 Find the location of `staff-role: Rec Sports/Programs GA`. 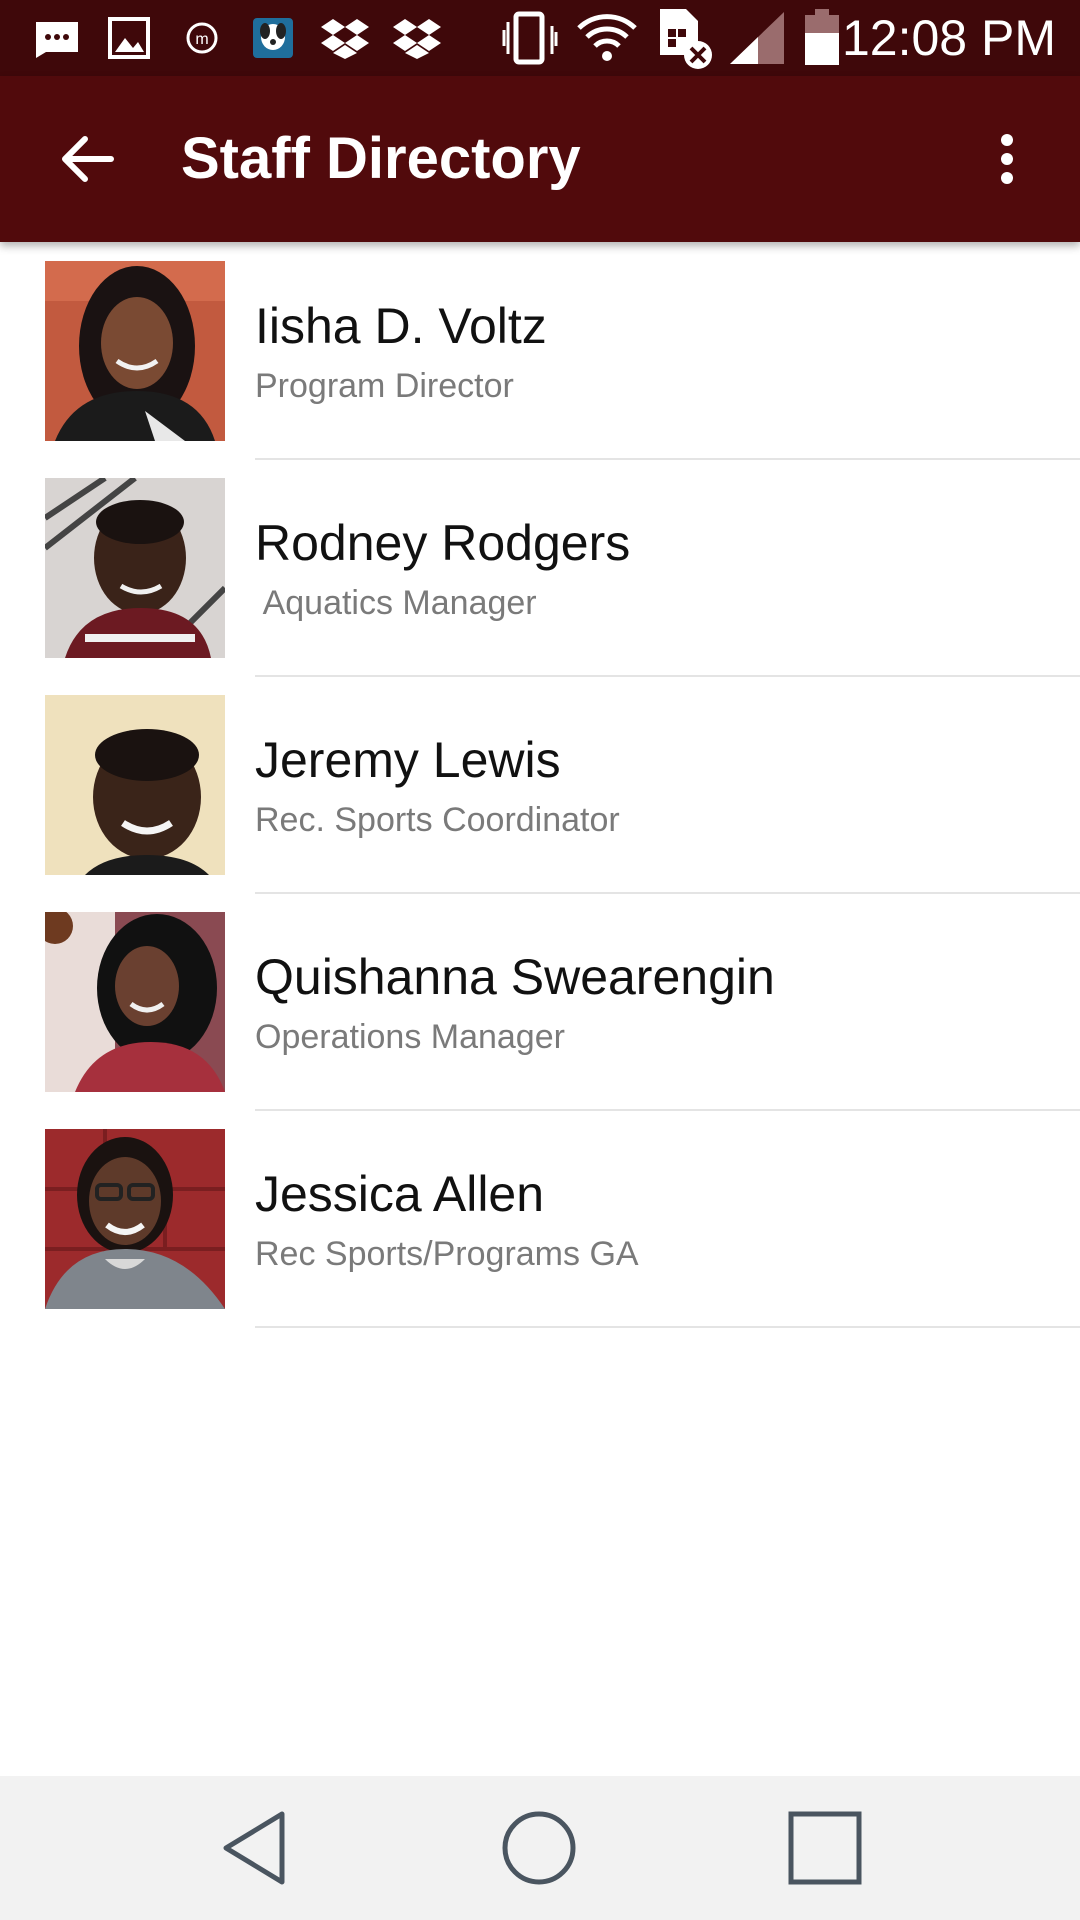

staff-role: Rec Sports/Programs GA is located at coordinates (447, 1254).